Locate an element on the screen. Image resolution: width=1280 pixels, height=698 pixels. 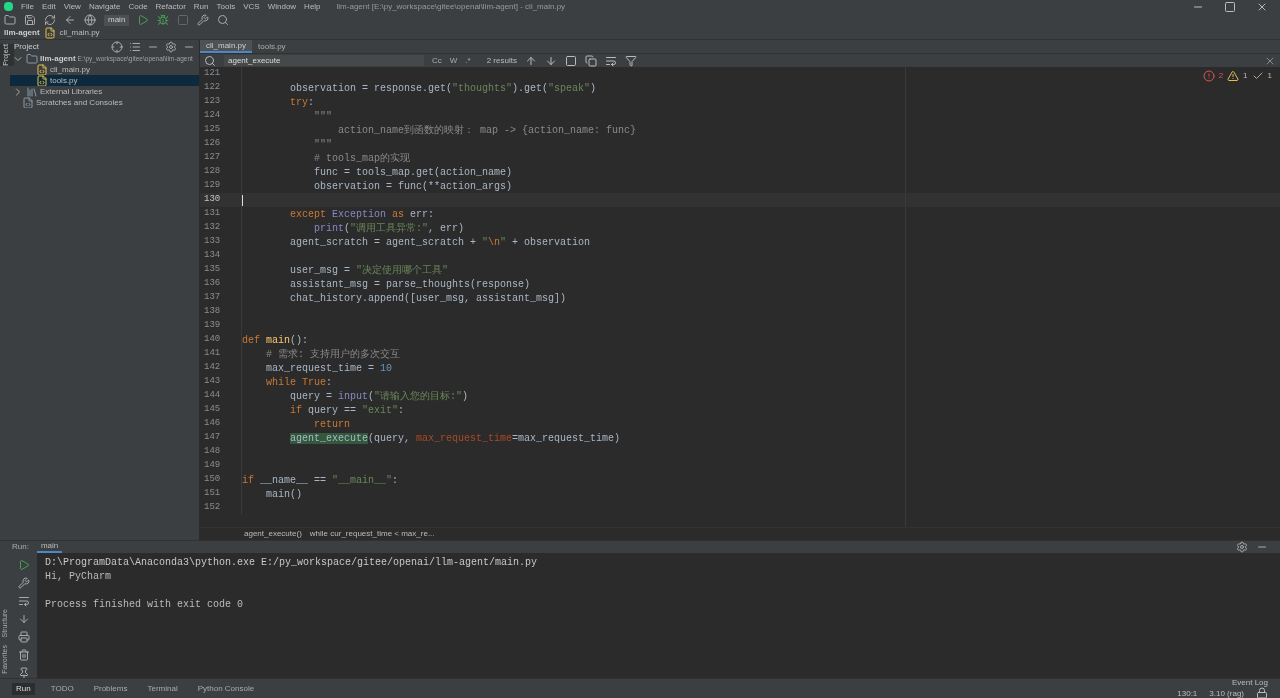
globe-icon is located at coordinates (90, 20).